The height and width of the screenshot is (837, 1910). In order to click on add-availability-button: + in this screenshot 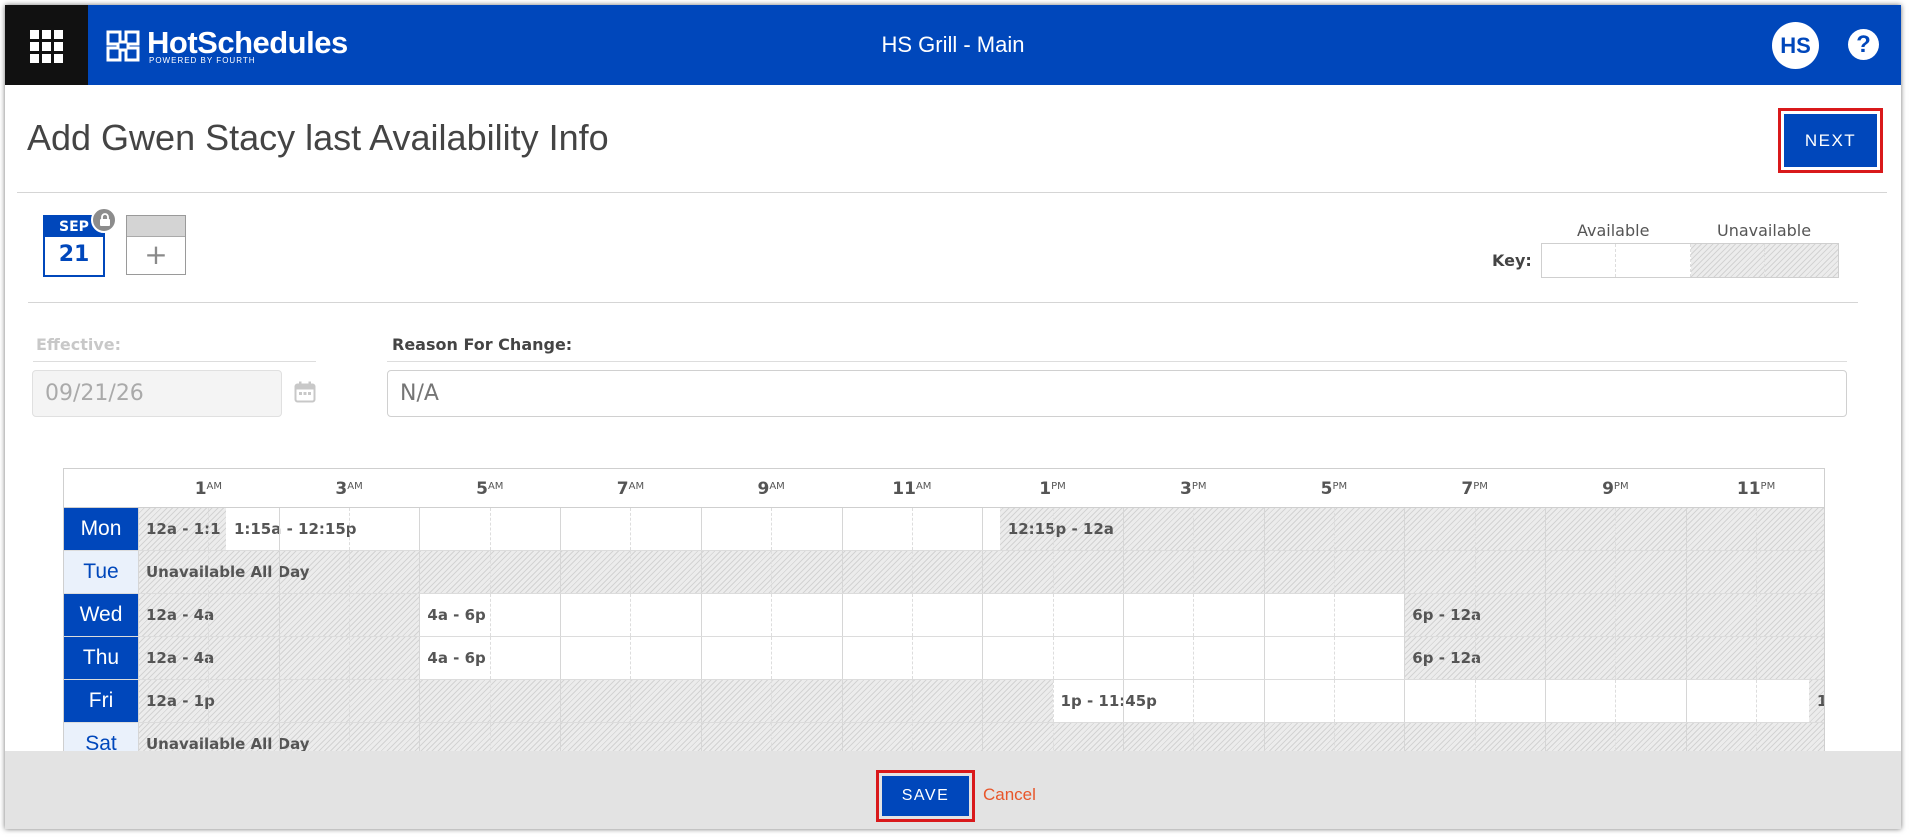, I will do `click(156, 245)`.